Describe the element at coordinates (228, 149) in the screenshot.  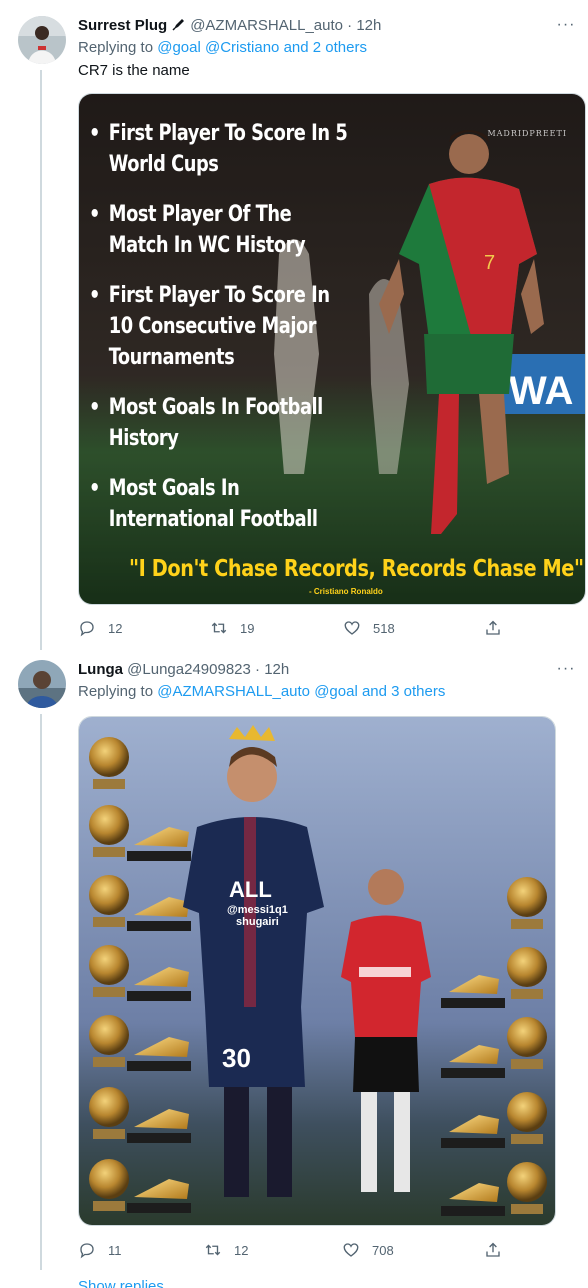
I see `record-text: First Player To Score In 5 World Cups` at that location.